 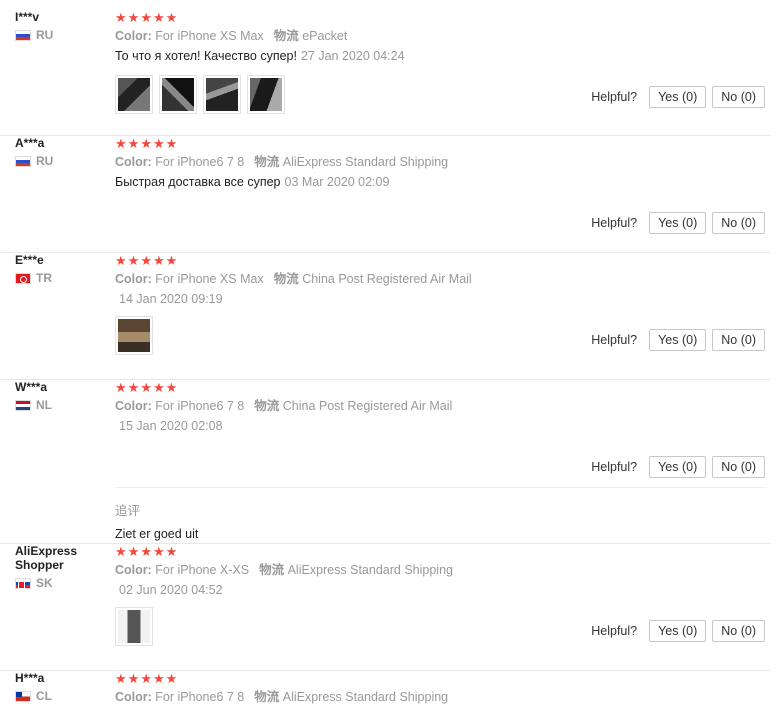 I want to click on review-date: 15 Jan 2020 02:08, so click(x=171, y=426).